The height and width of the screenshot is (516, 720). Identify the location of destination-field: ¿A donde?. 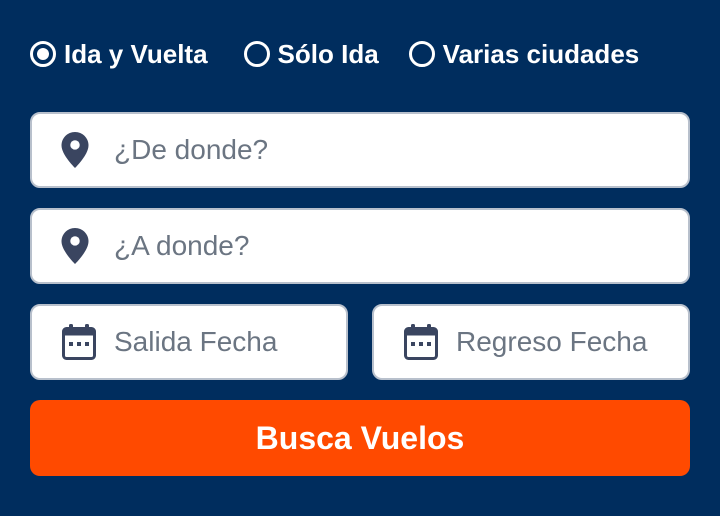
(360, 246).